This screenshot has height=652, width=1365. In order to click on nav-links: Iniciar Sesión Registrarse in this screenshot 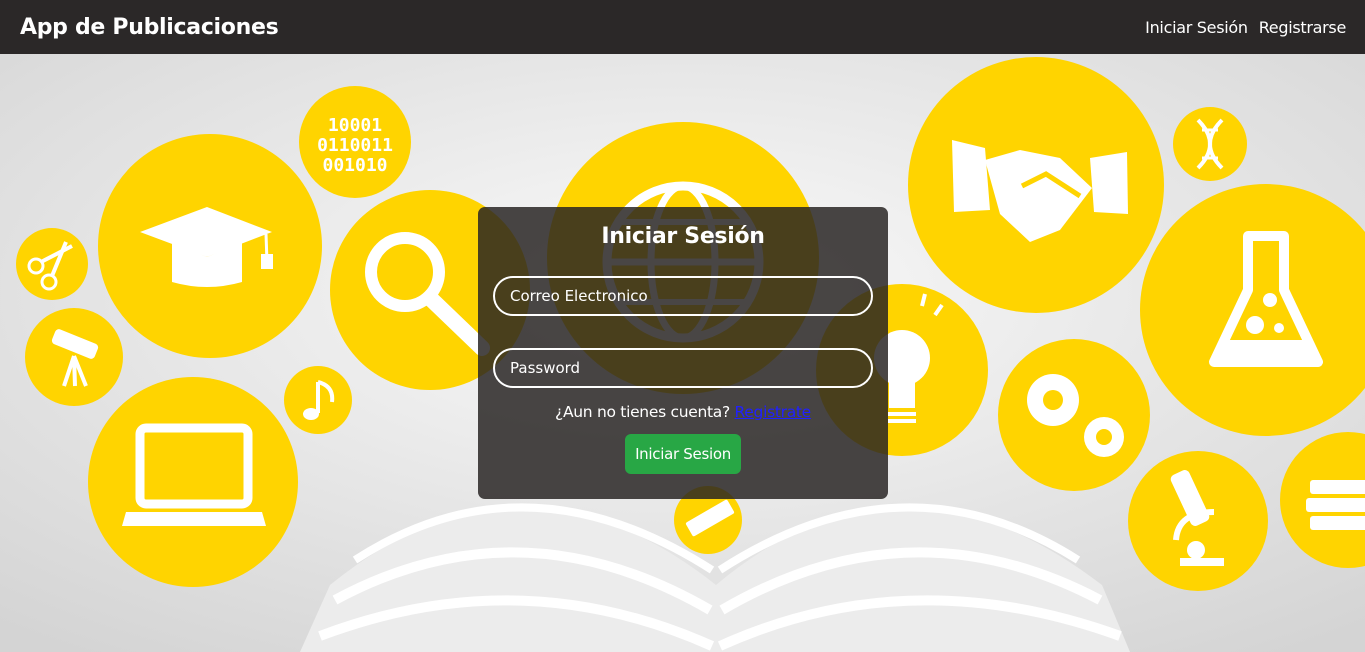, I will do `click(1245, 27)`.